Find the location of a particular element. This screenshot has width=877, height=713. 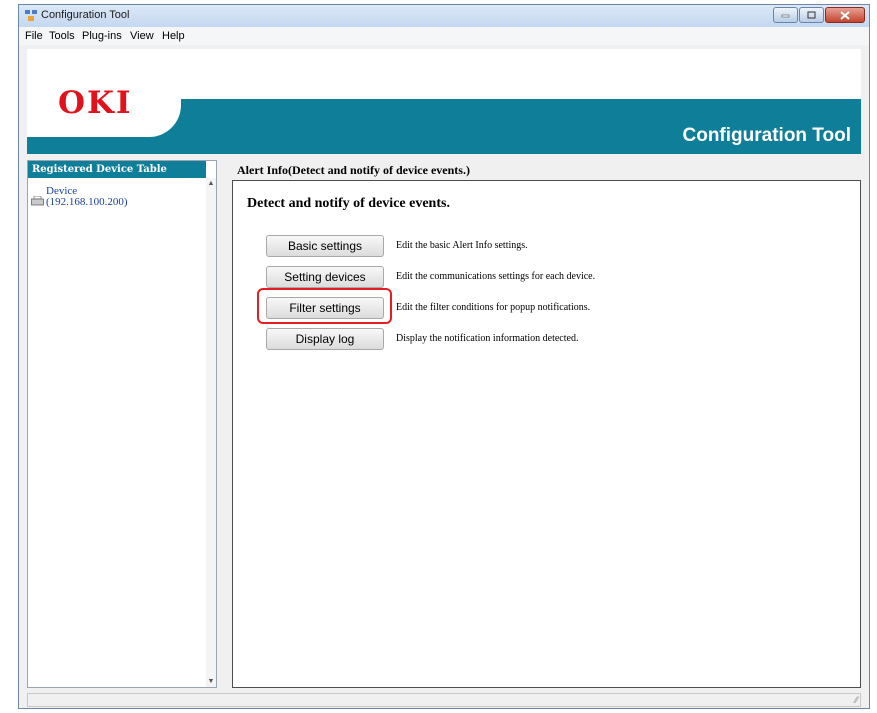

sidebar-scrollbar: ▲ ▼ is located at coordinates (211, 432).